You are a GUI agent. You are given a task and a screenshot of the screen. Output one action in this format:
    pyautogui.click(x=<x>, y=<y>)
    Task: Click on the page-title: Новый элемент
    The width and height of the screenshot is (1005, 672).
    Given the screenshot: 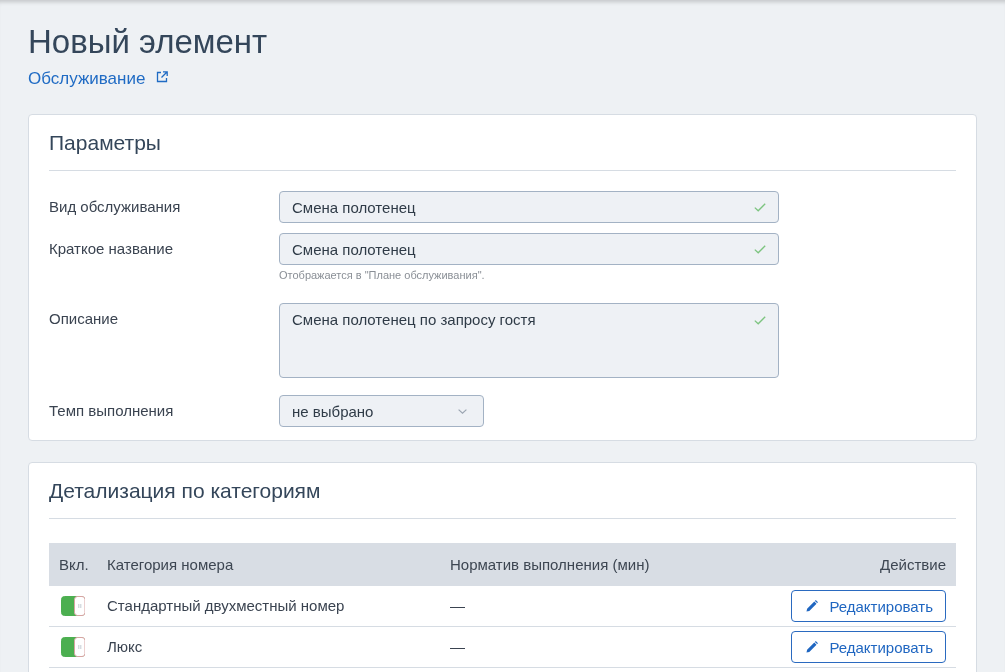 What is the action you would take?
    pyautogui.click(x=148, y=42)
    